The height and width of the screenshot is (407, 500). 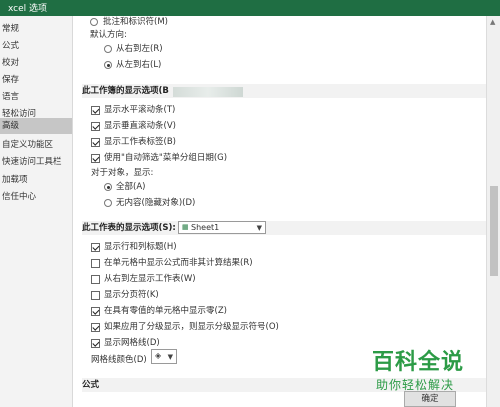 What do you see at coordinates (95, 279) in the screenshot?
I see `checkbox-right-to-left` at bounding box center [95, 279].